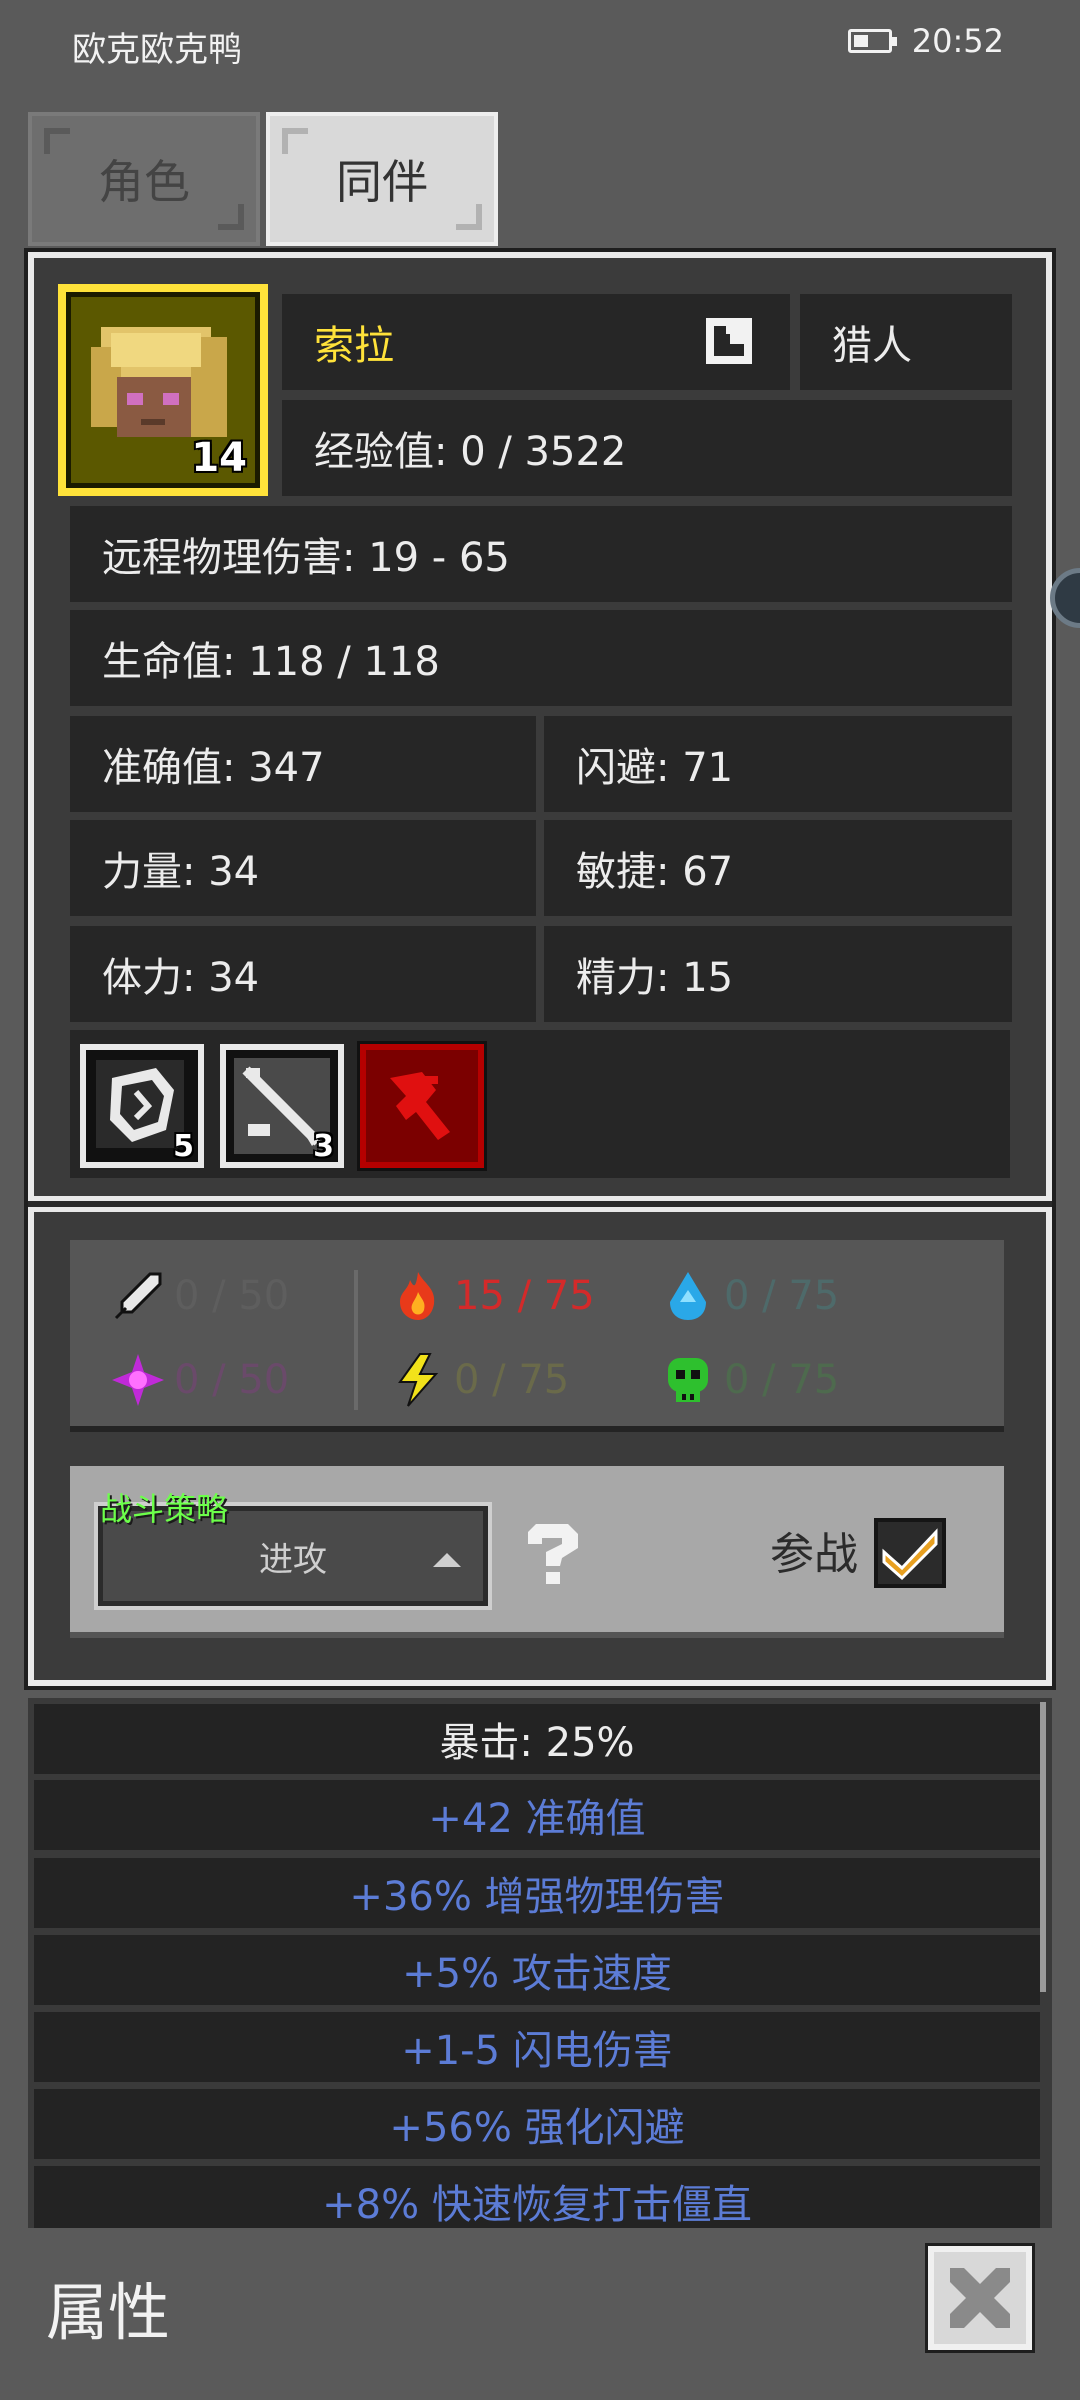 This screenshot has height=2400, width=1080. I want to click on companion-agility: 敏捷: 67, so click(655, 872).